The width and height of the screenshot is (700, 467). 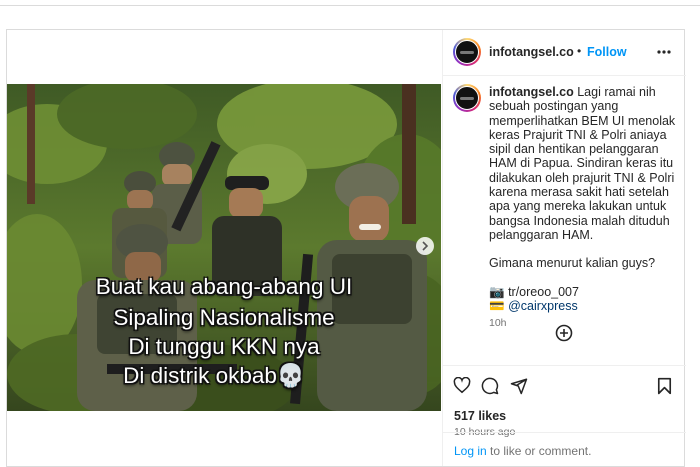 I want to click on login-prompt: Log in to like or comment., so click(x=564, y=449).